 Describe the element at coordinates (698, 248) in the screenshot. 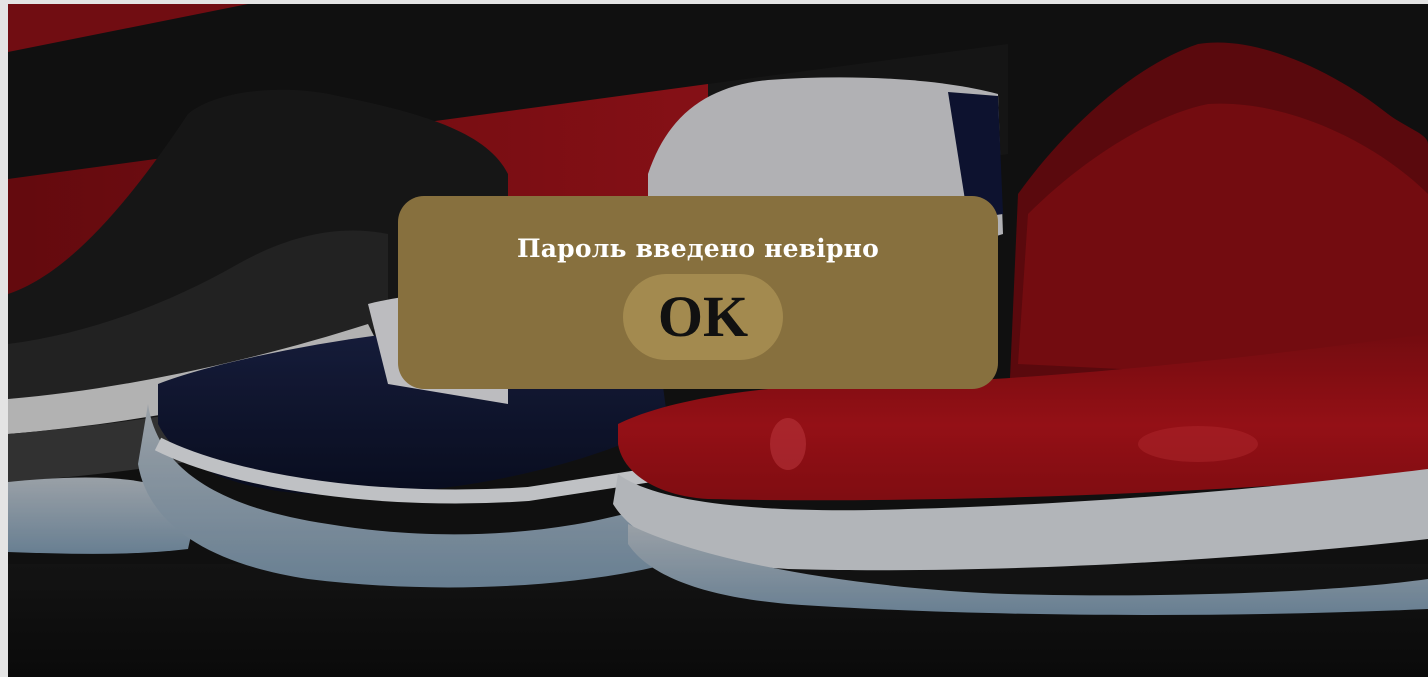

I see `error-message: Пароль введено невірно` at that location.